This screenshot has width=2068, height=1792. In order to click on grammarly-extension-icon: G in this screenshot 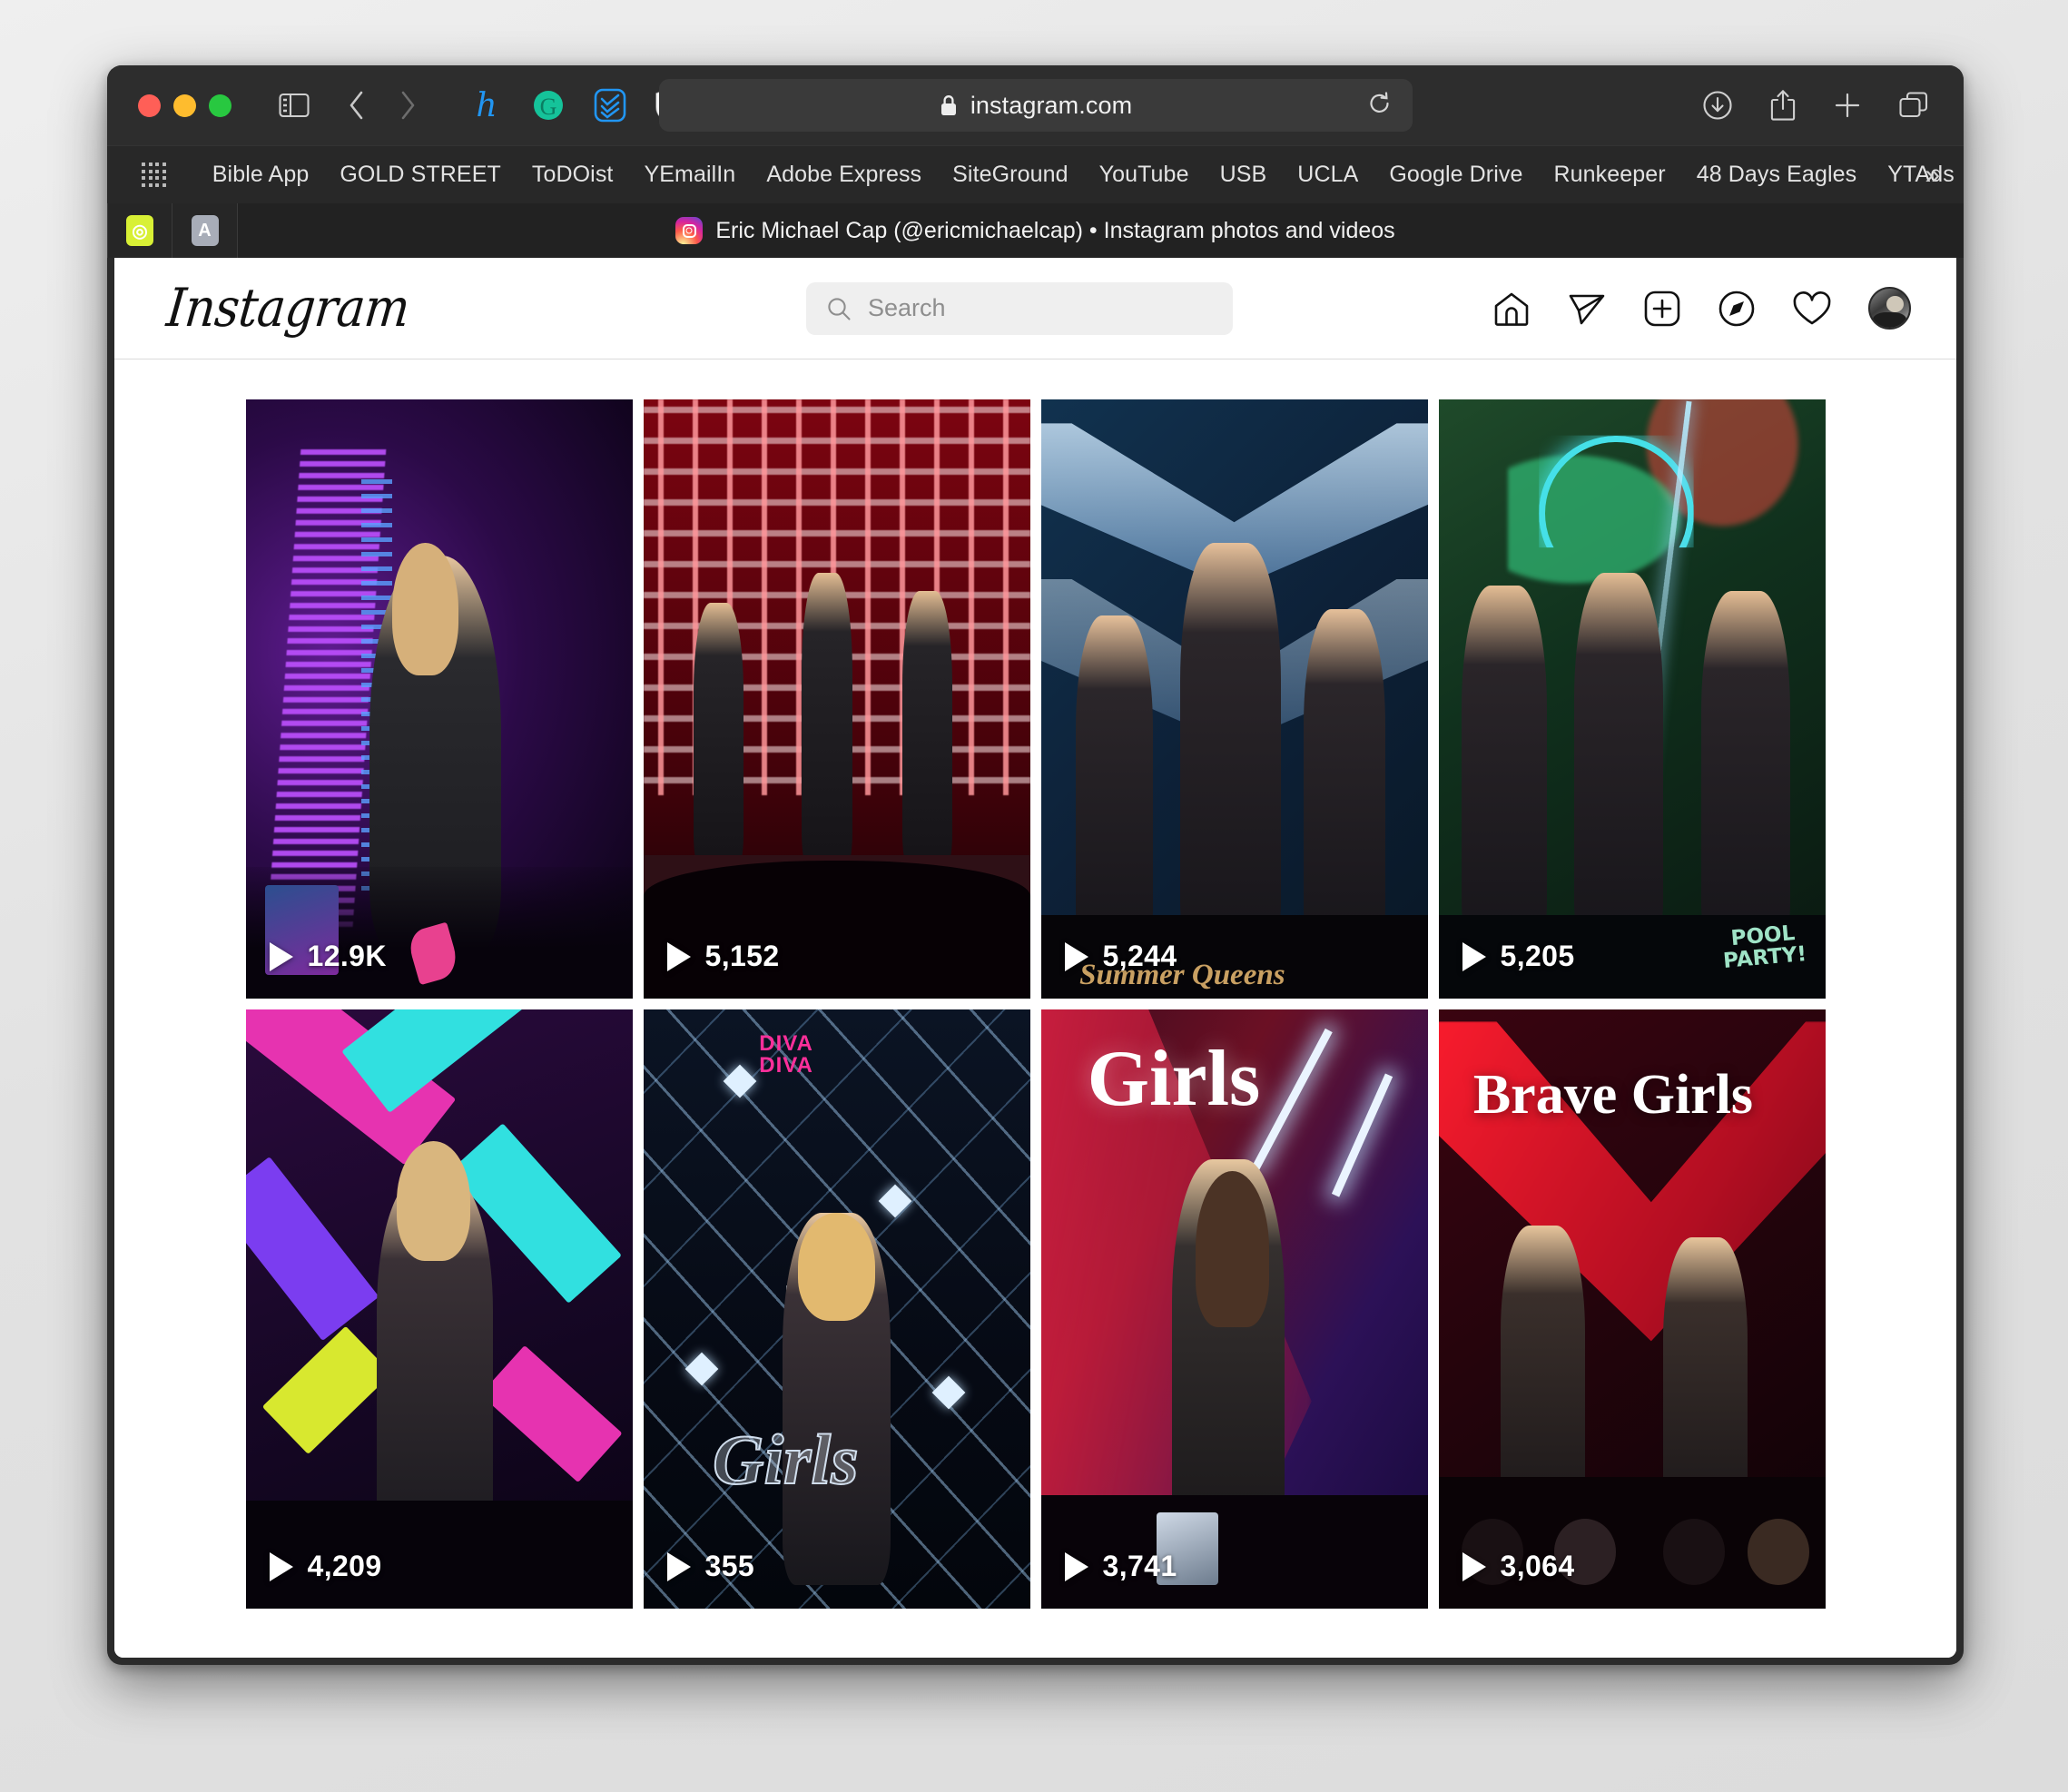, I will do `click(548, 105)`.